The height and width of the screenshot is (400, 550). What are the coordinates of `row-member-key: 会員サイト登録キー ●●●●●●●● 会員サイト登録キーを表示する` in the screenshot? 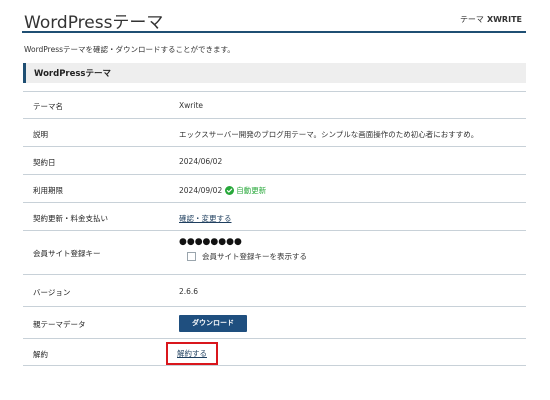 It's located at (274, 252).